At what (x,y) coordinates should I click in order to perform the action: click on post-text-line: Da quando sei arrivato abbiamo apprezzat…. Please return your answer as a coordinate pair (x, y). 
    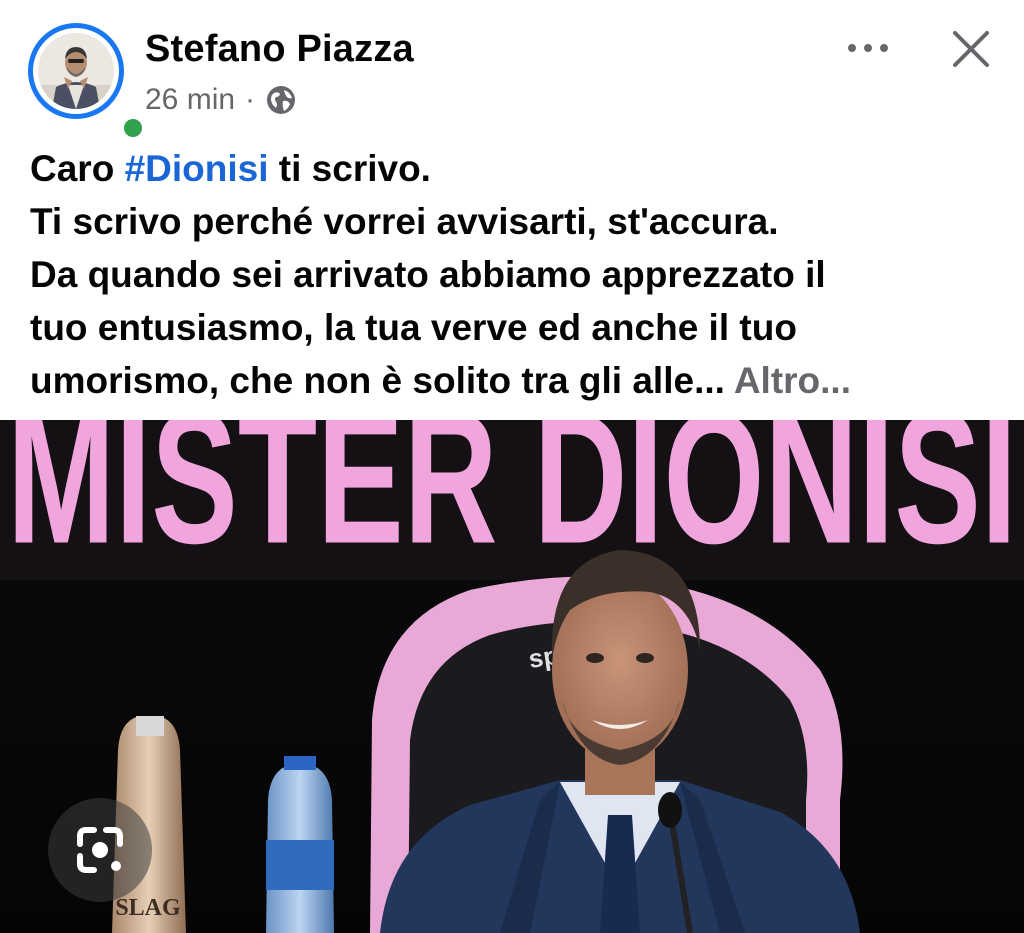
    Looking at the image, I should click on (428, 274).